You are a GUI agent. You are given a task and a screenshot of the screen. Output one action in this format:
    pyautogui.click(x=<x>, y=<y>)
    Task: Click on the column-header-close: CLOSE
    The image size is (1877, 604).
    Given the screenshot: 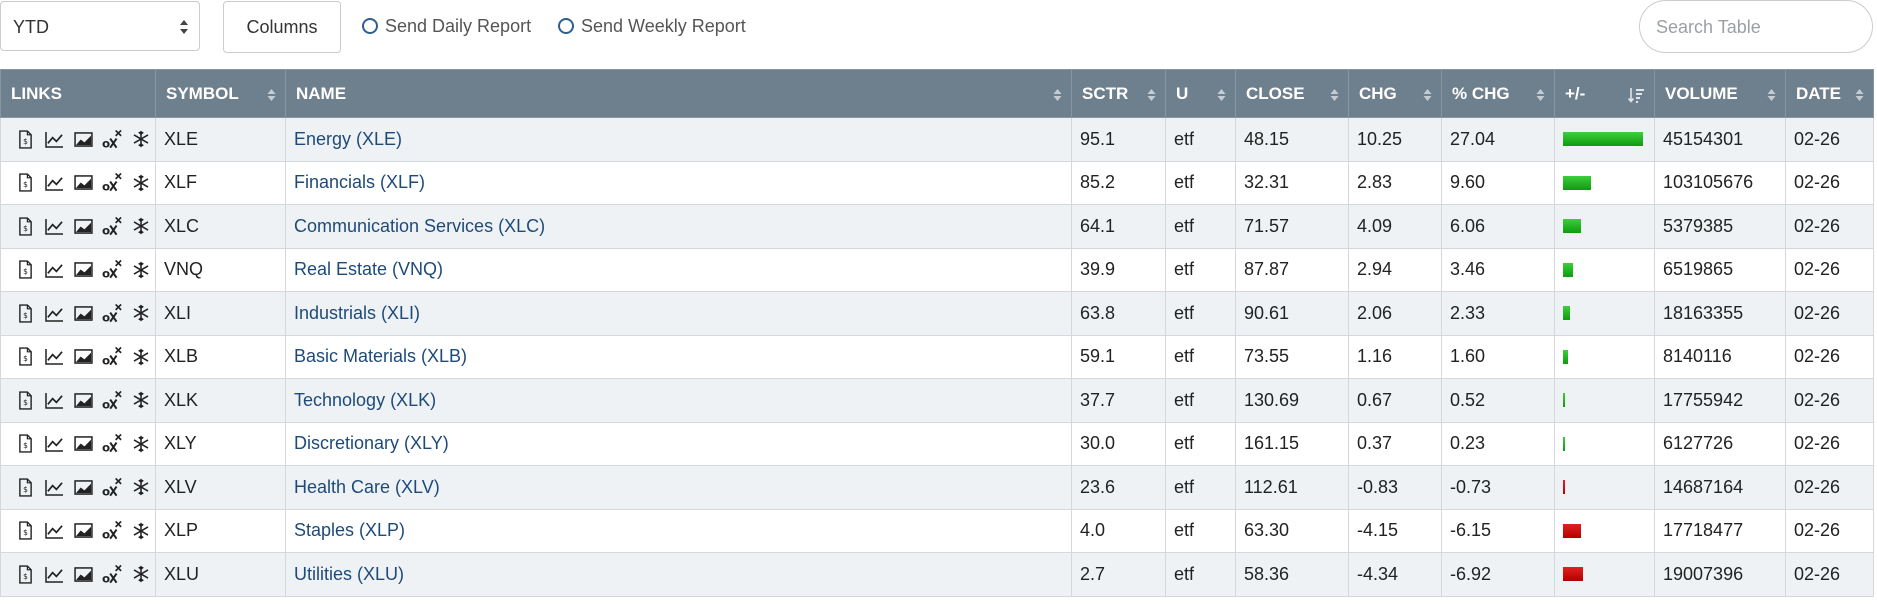 What is the action you would take?
    pyautogui.click(x=1292, y=93)
    